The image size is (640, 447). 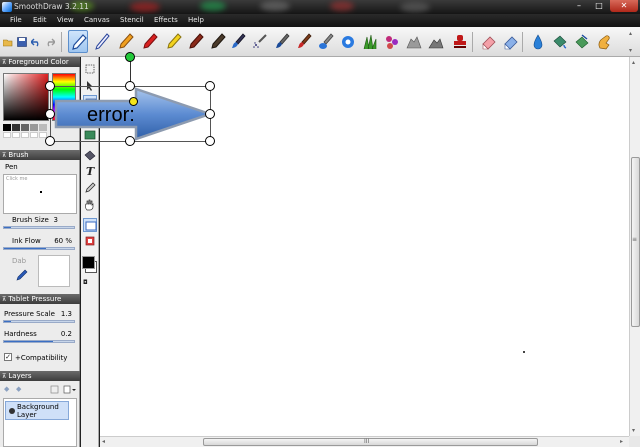 What do you see at coordinates (65, 20) in the screenshot?
I see `menu-view: View` at bounding box center [65, 20].